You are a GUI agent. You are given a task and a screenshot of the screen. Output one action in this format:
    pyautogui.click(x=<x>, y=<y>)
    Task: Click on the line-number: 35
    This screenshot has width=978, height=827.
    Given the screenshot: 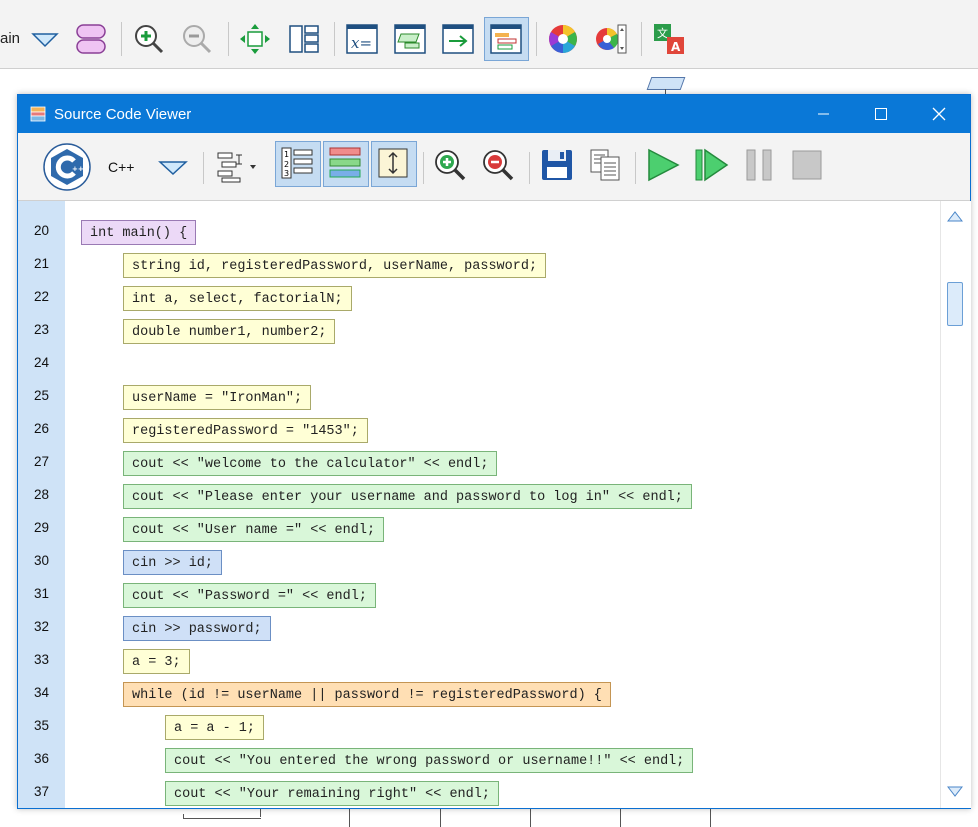 What is the action you would take?
    pyautogui.click(x=41, y=725)
    